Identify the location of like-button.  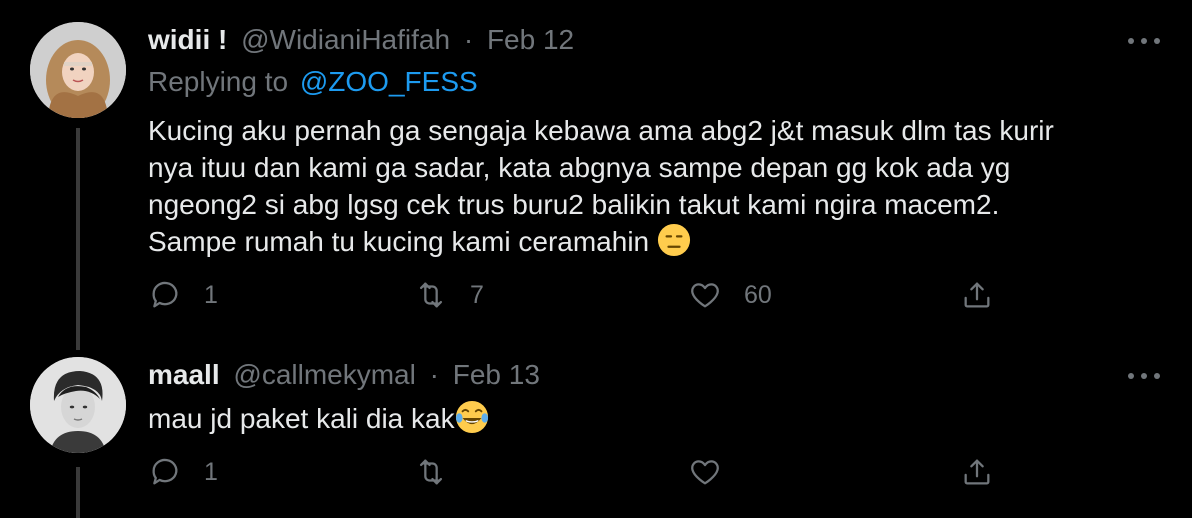
(705, 472).